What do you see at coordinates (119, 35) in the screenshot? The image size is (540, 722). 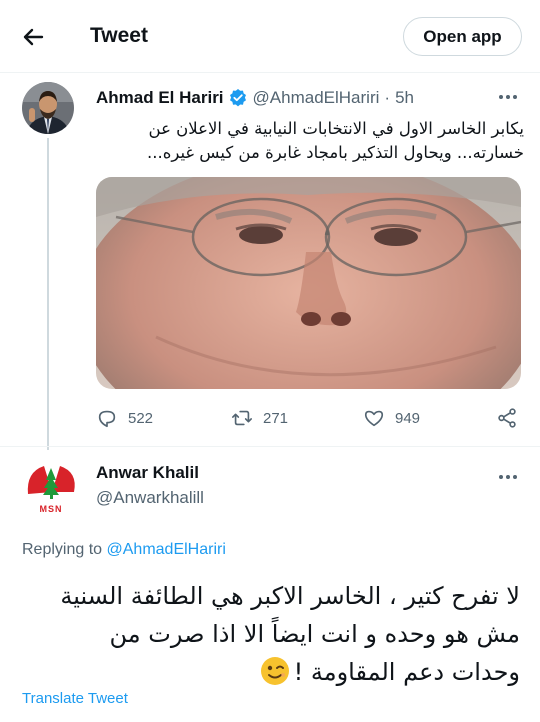 I see `page-title: Tweet` at bounding box center [119, 35].